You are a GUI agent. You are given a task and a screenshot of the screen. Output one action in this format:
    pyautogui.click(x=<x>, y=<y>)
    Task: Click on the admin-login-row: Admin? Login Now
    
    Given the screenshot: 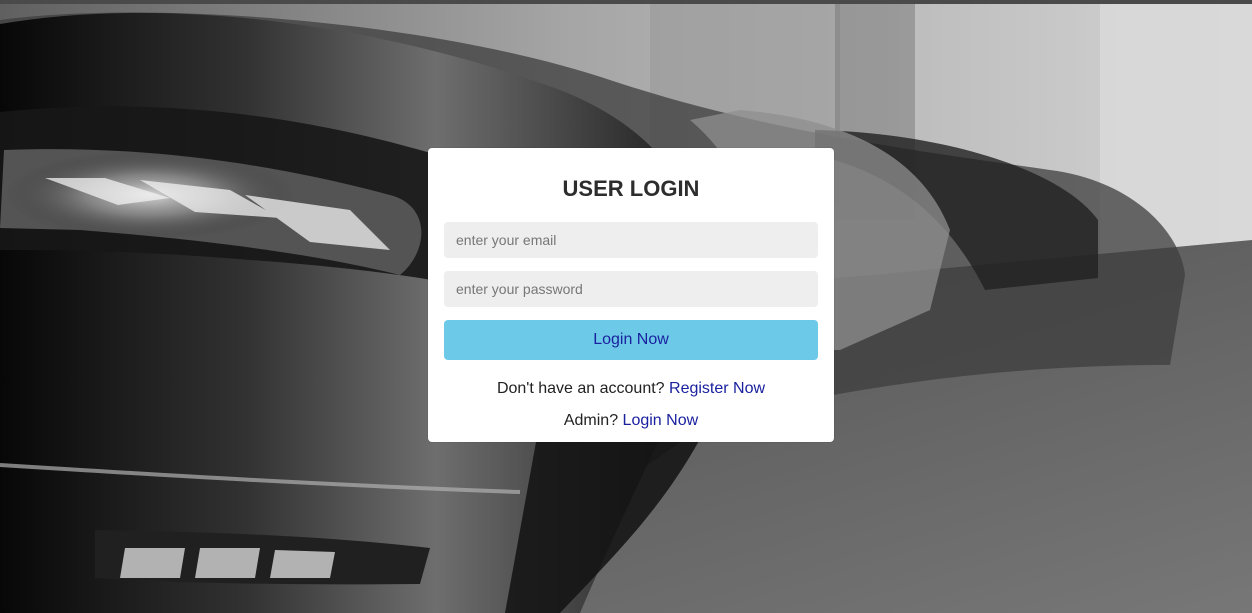 What is the action you would take?
    pyautogui.click(x=631, y=421)
    